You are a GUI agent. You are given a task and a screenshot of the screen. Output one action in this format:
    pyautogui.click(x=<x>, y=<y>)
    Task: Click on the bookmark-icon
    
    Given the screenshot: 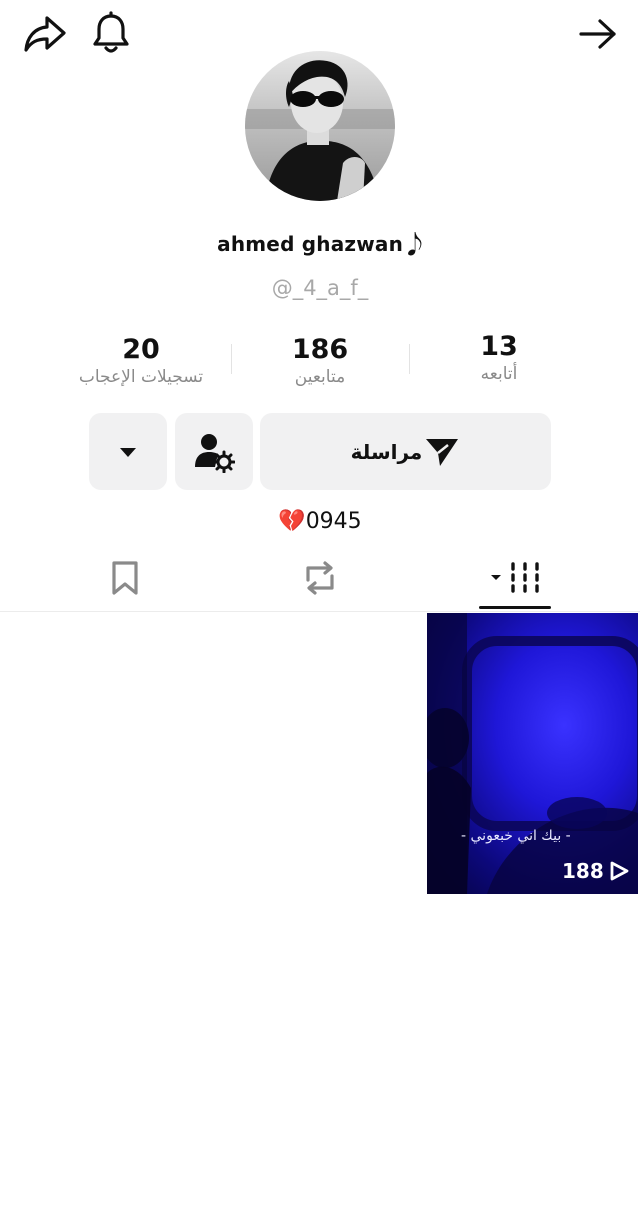 What is the action you would take?
    pyautogui.click(x=125, y=578)
    